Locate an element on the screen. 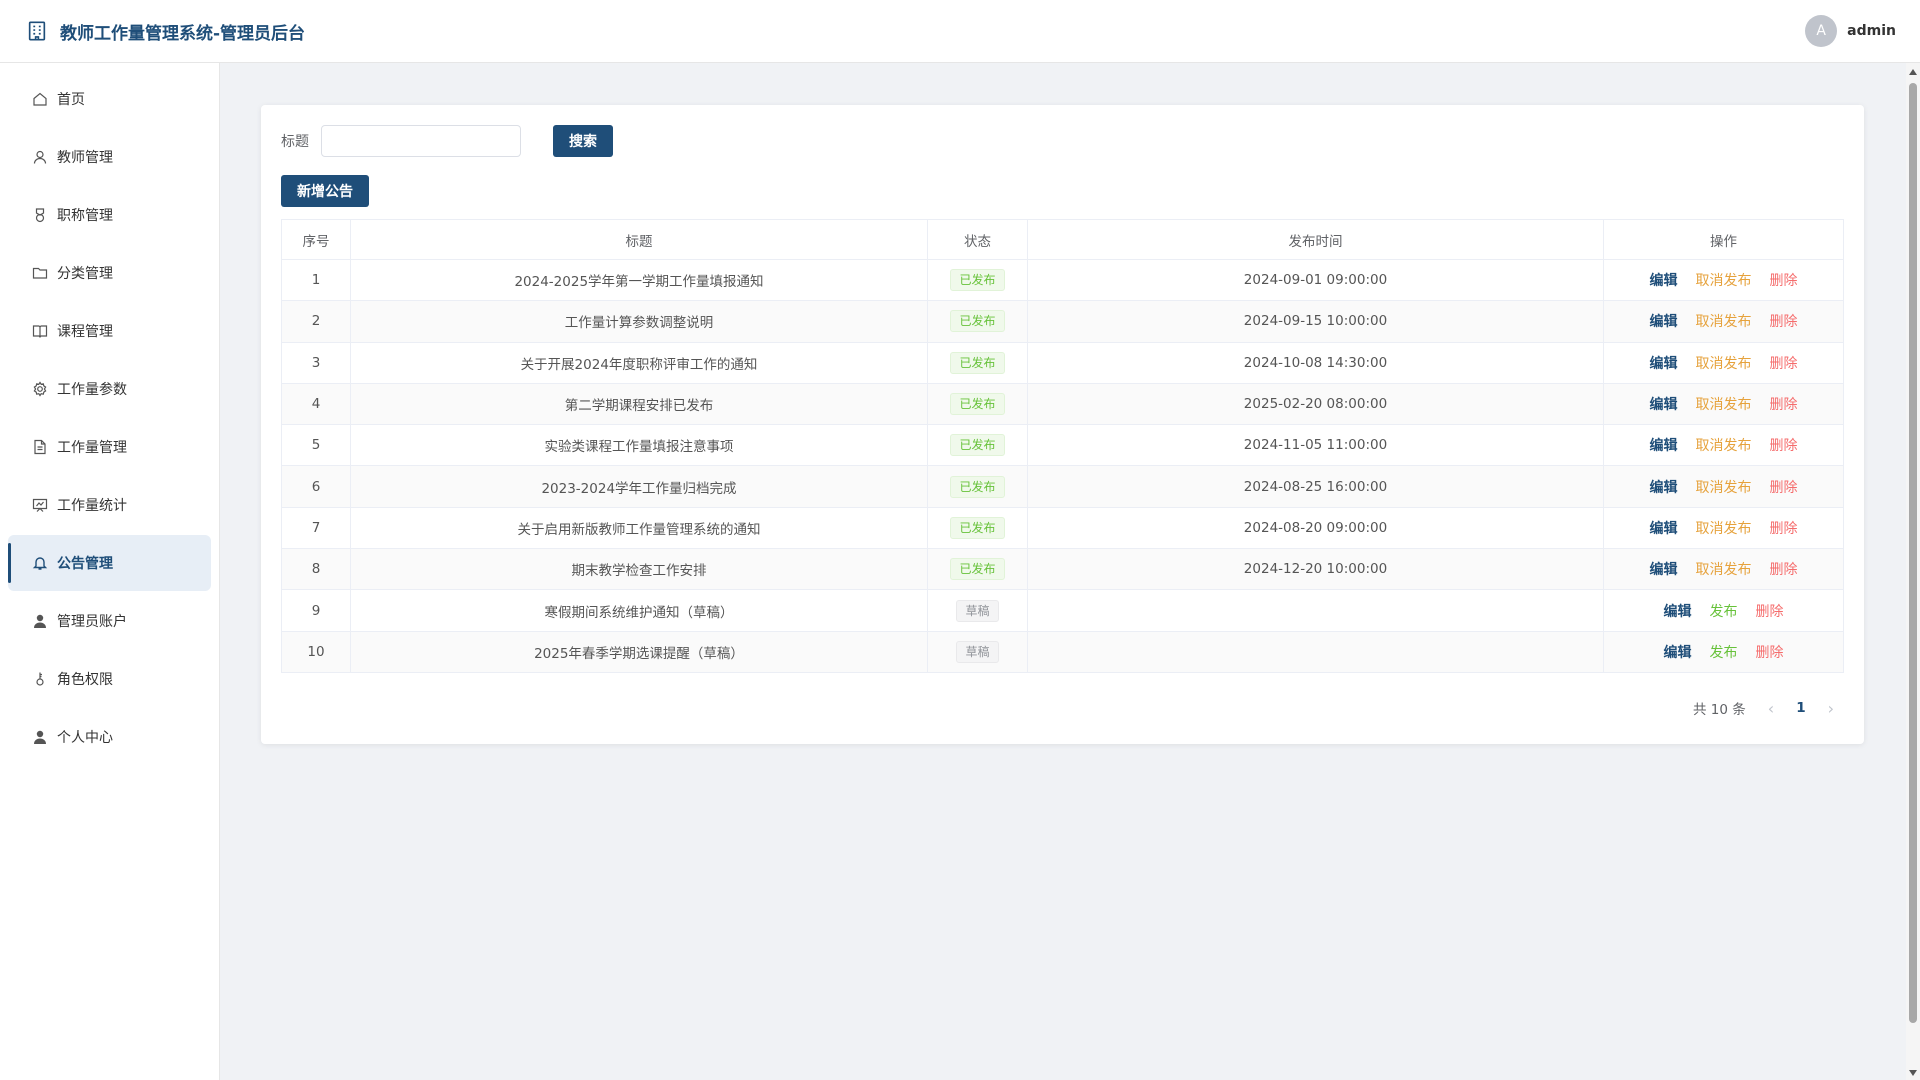 This screenshot has width=1920, height=1080. app-header: 教师工作量管理系统-管理员后台 A admin is located at coordinates (960, 31).